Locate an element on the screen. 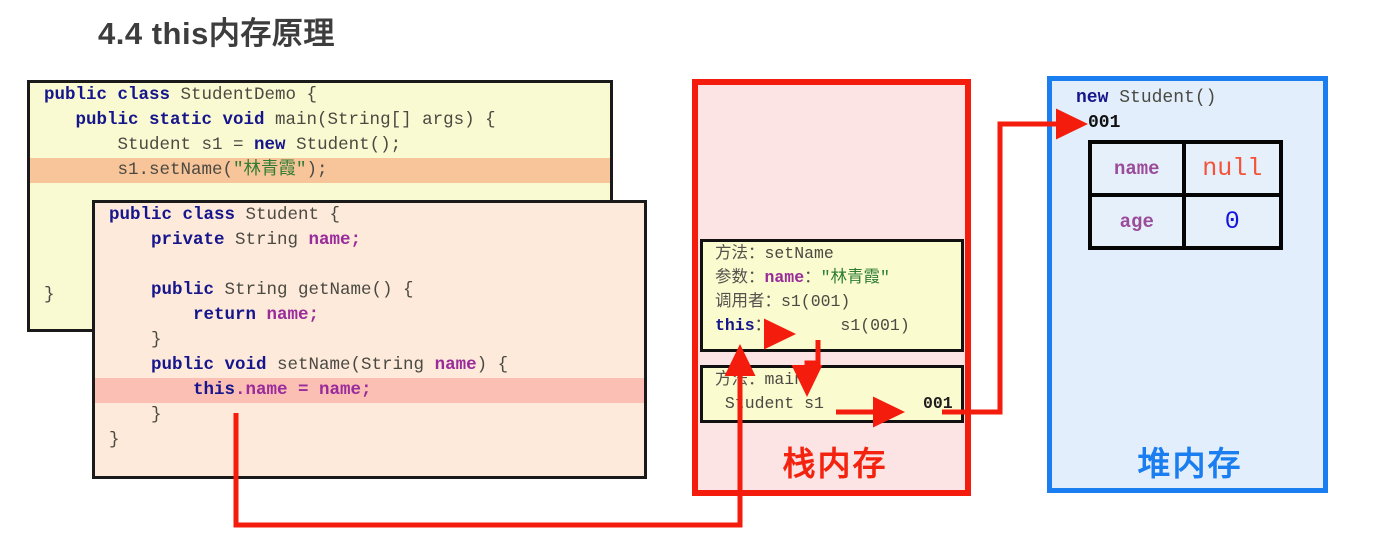 The height and width of the screenshot is (537, 1400). arrow-this-to-frame is located at coordinates (494, 436).